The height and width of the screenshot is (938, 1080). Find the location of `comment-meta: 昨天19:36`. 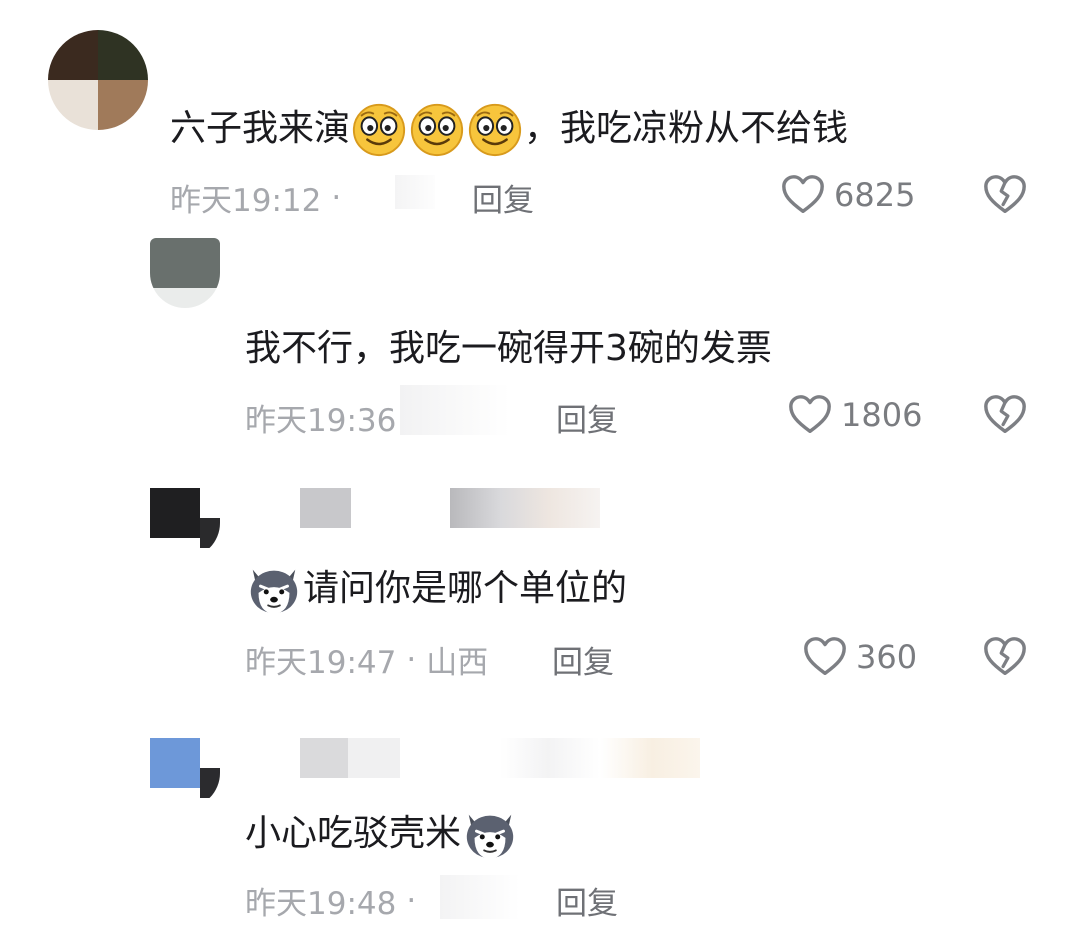

comment-meta: 昨天19:36 is located at coordinates (320, 417).